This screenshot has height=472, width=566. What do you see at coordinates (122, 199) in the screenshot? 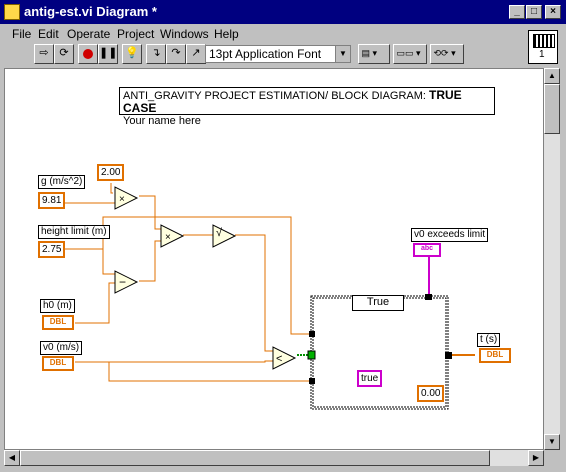
I see `multiply-glyph-1: ×` at bounding box center [122, 199].